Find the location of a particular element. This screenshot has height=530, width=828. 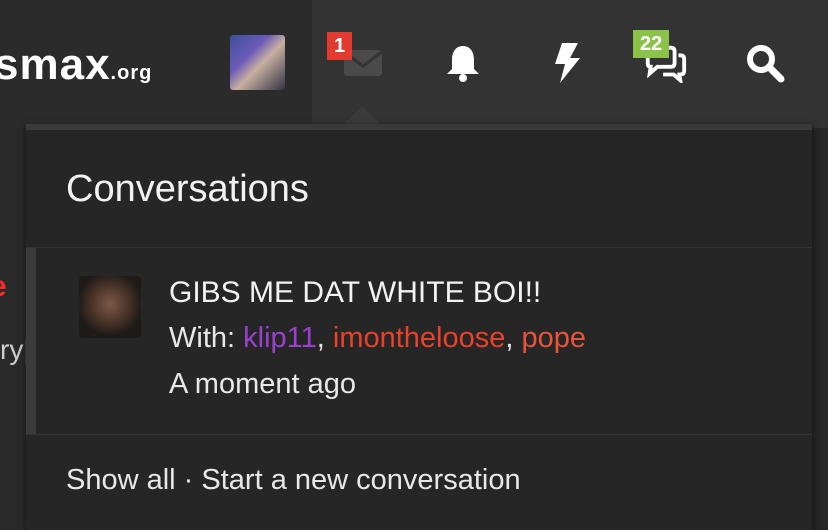

bolt-icon is located at coordinates (567, 63).